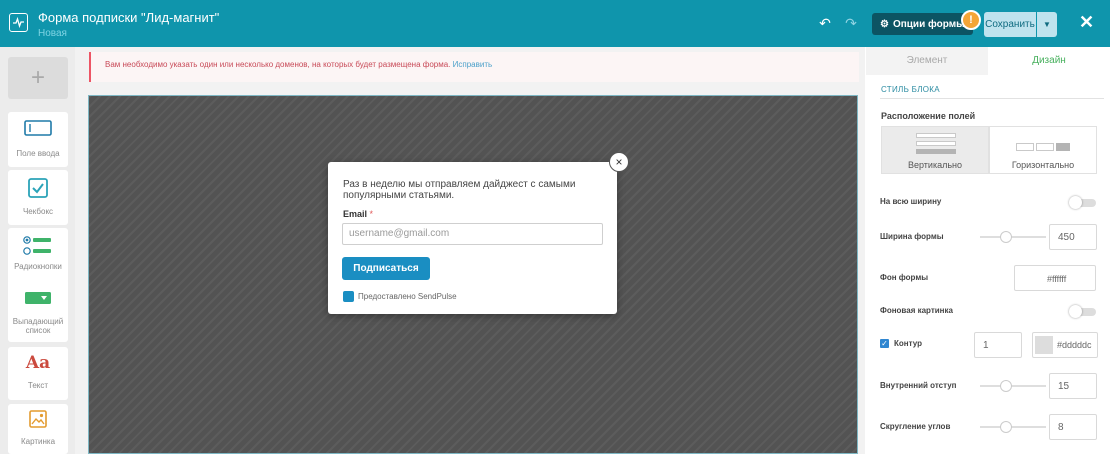 Image resolution: width=1110 pixels, height=454 pixels. Describe the element at coordinates (912, 236) in the screenshot. I see `form-width-label: Ширина формы` at that location.